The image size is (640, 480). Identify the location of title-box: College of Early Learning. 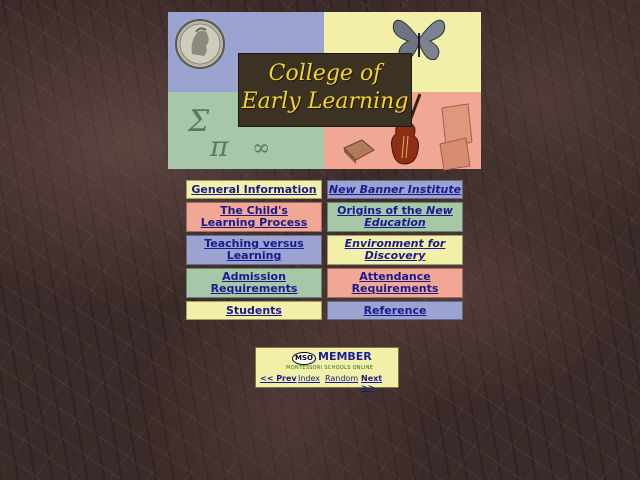
(325, 90).